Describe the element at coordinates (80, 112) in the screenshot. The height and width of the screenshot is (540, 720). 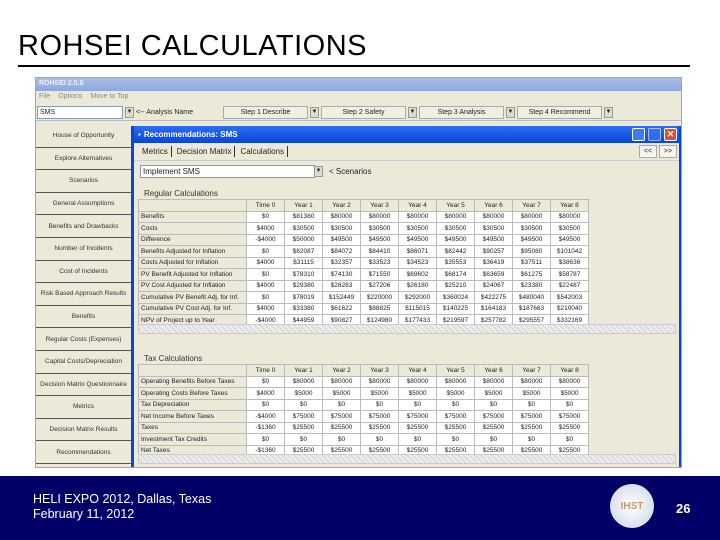
I see `analysis-select: SMS` at that location.